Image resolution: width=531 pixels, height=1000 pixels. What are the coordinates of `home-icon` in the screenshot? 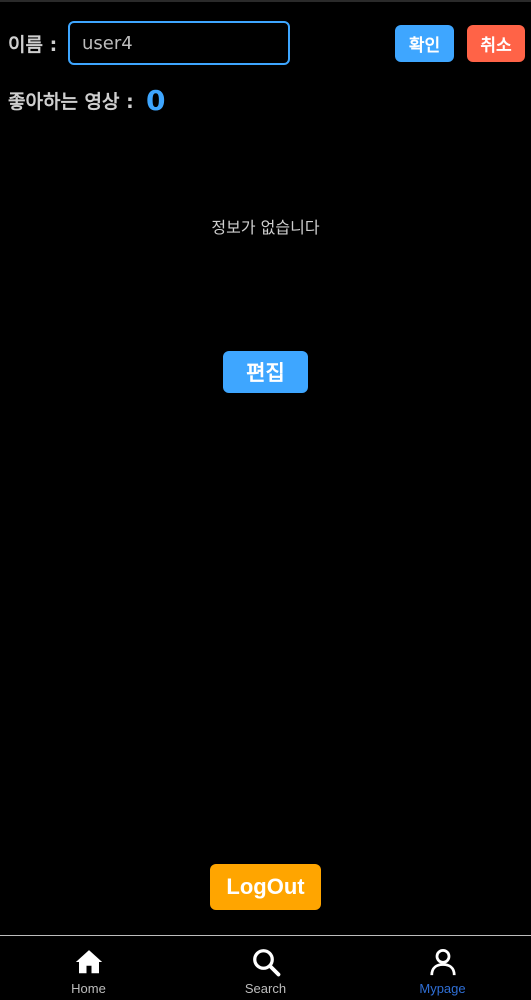 It's located at (89, 962).